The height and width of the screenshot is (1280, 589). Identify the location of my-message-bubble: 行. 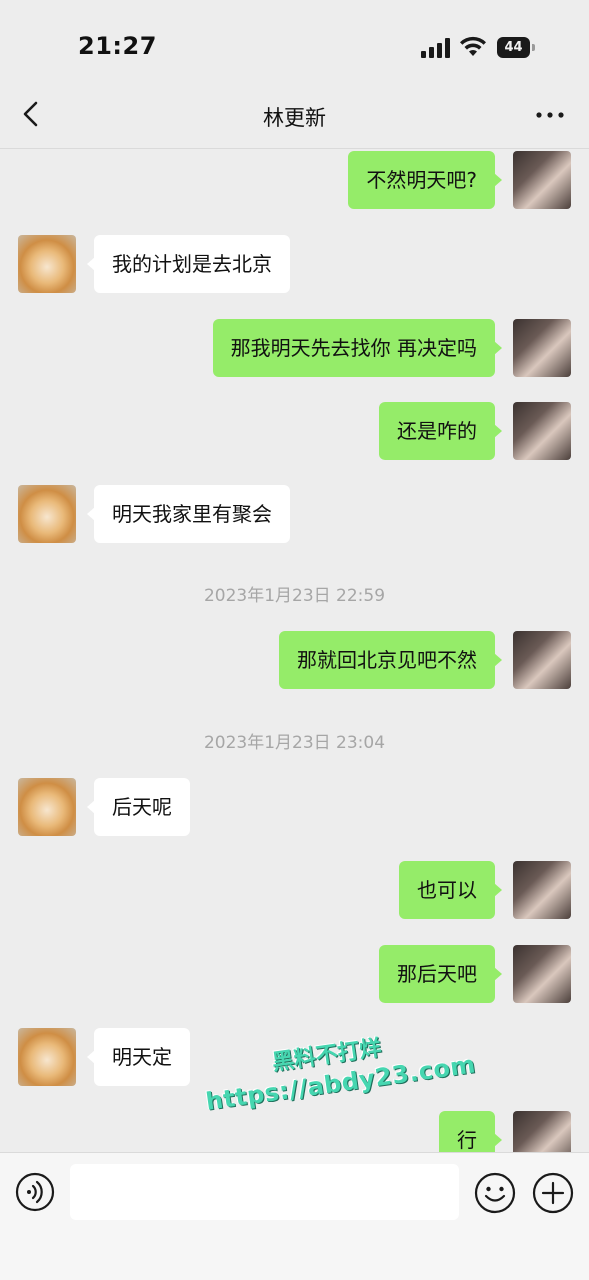
(470, 1131).